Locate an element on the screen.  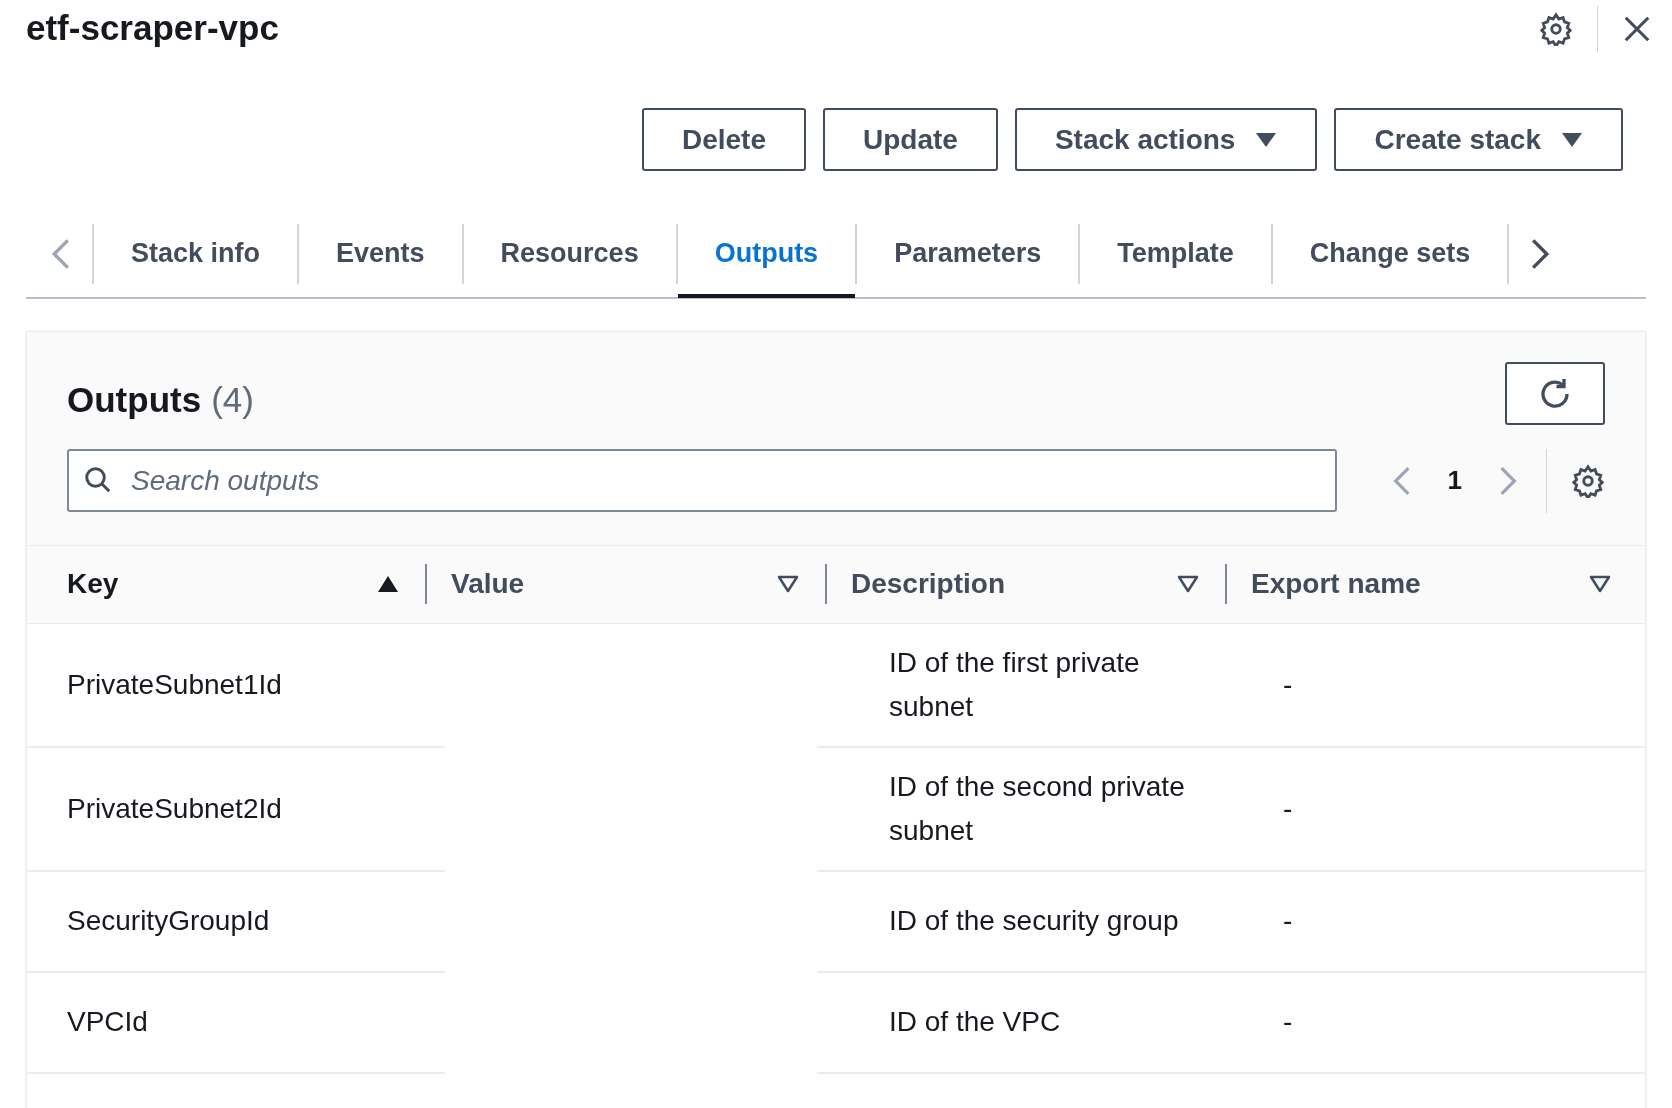
action-button: Update is located at coordinates (910, 139).